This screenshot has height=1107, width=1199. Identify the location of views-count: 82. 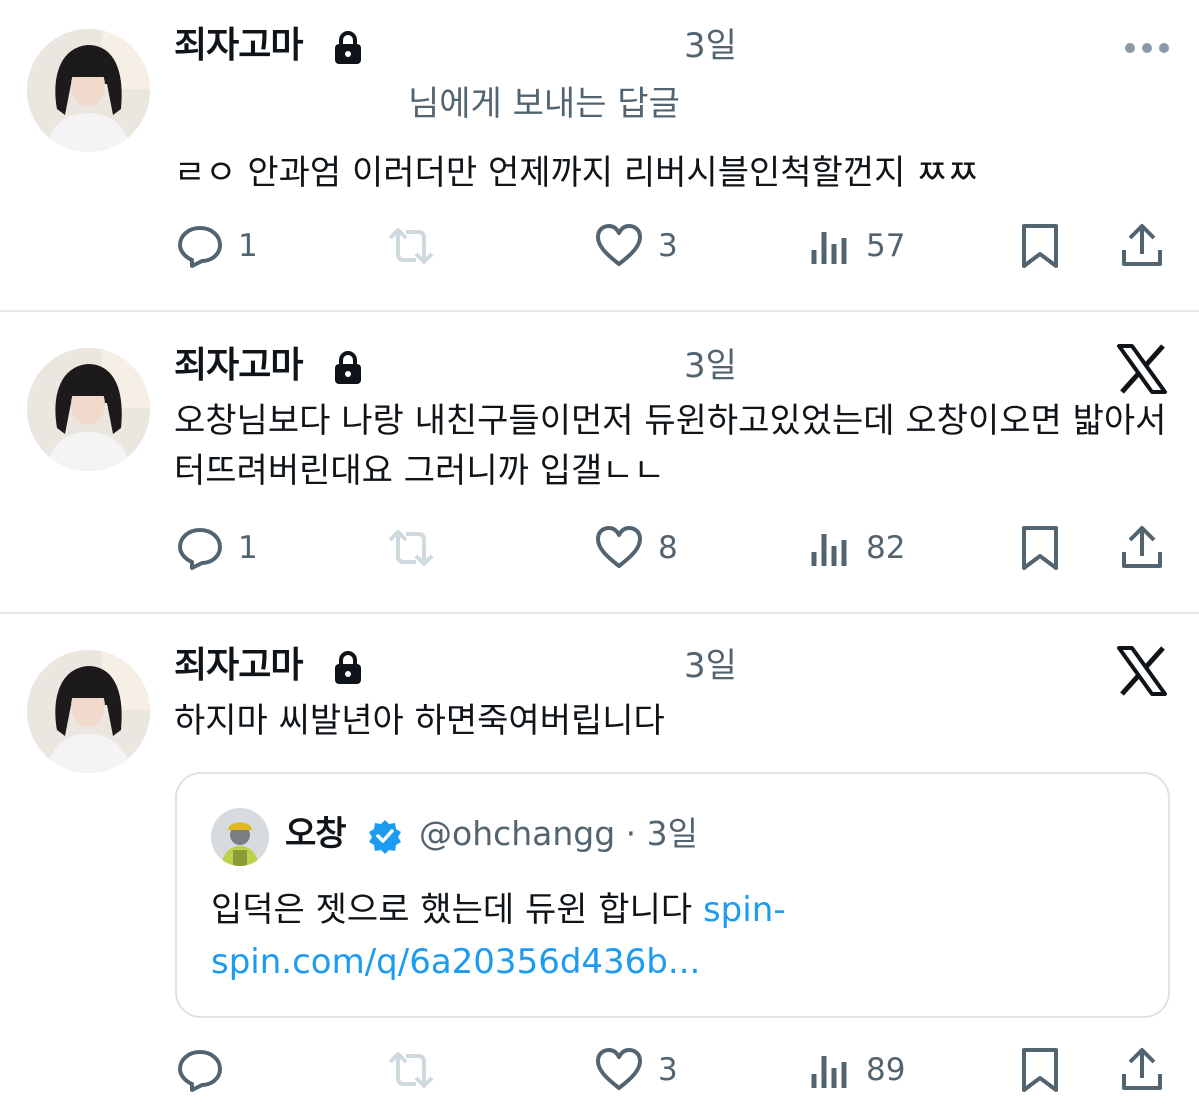
(886, 548).